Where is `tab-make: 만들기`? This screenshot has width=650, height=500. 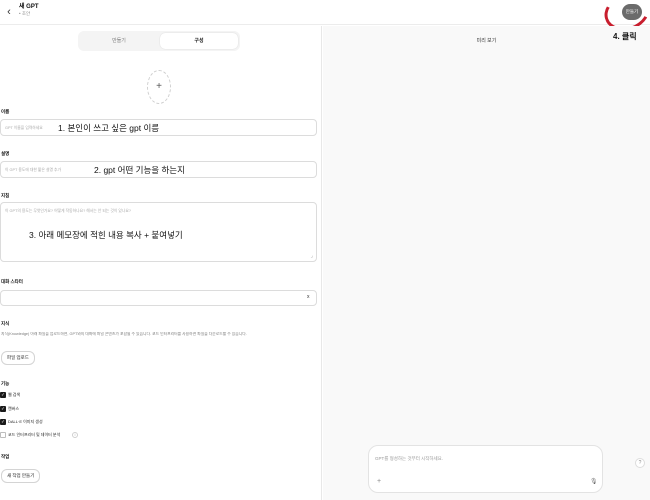
tab-make: 만들기 is located at coordinates (119, 41).